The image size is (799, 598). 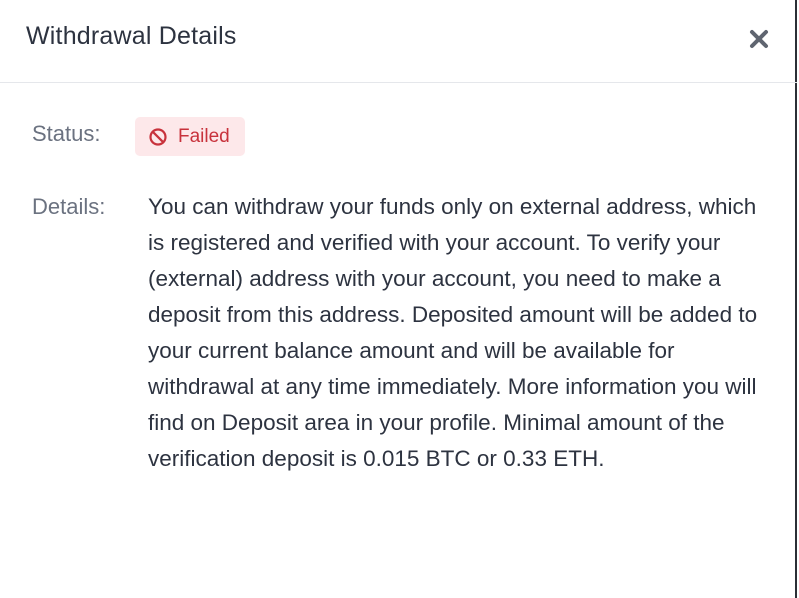 I want to click on status-label: Status:, so click(x=66, y=133).